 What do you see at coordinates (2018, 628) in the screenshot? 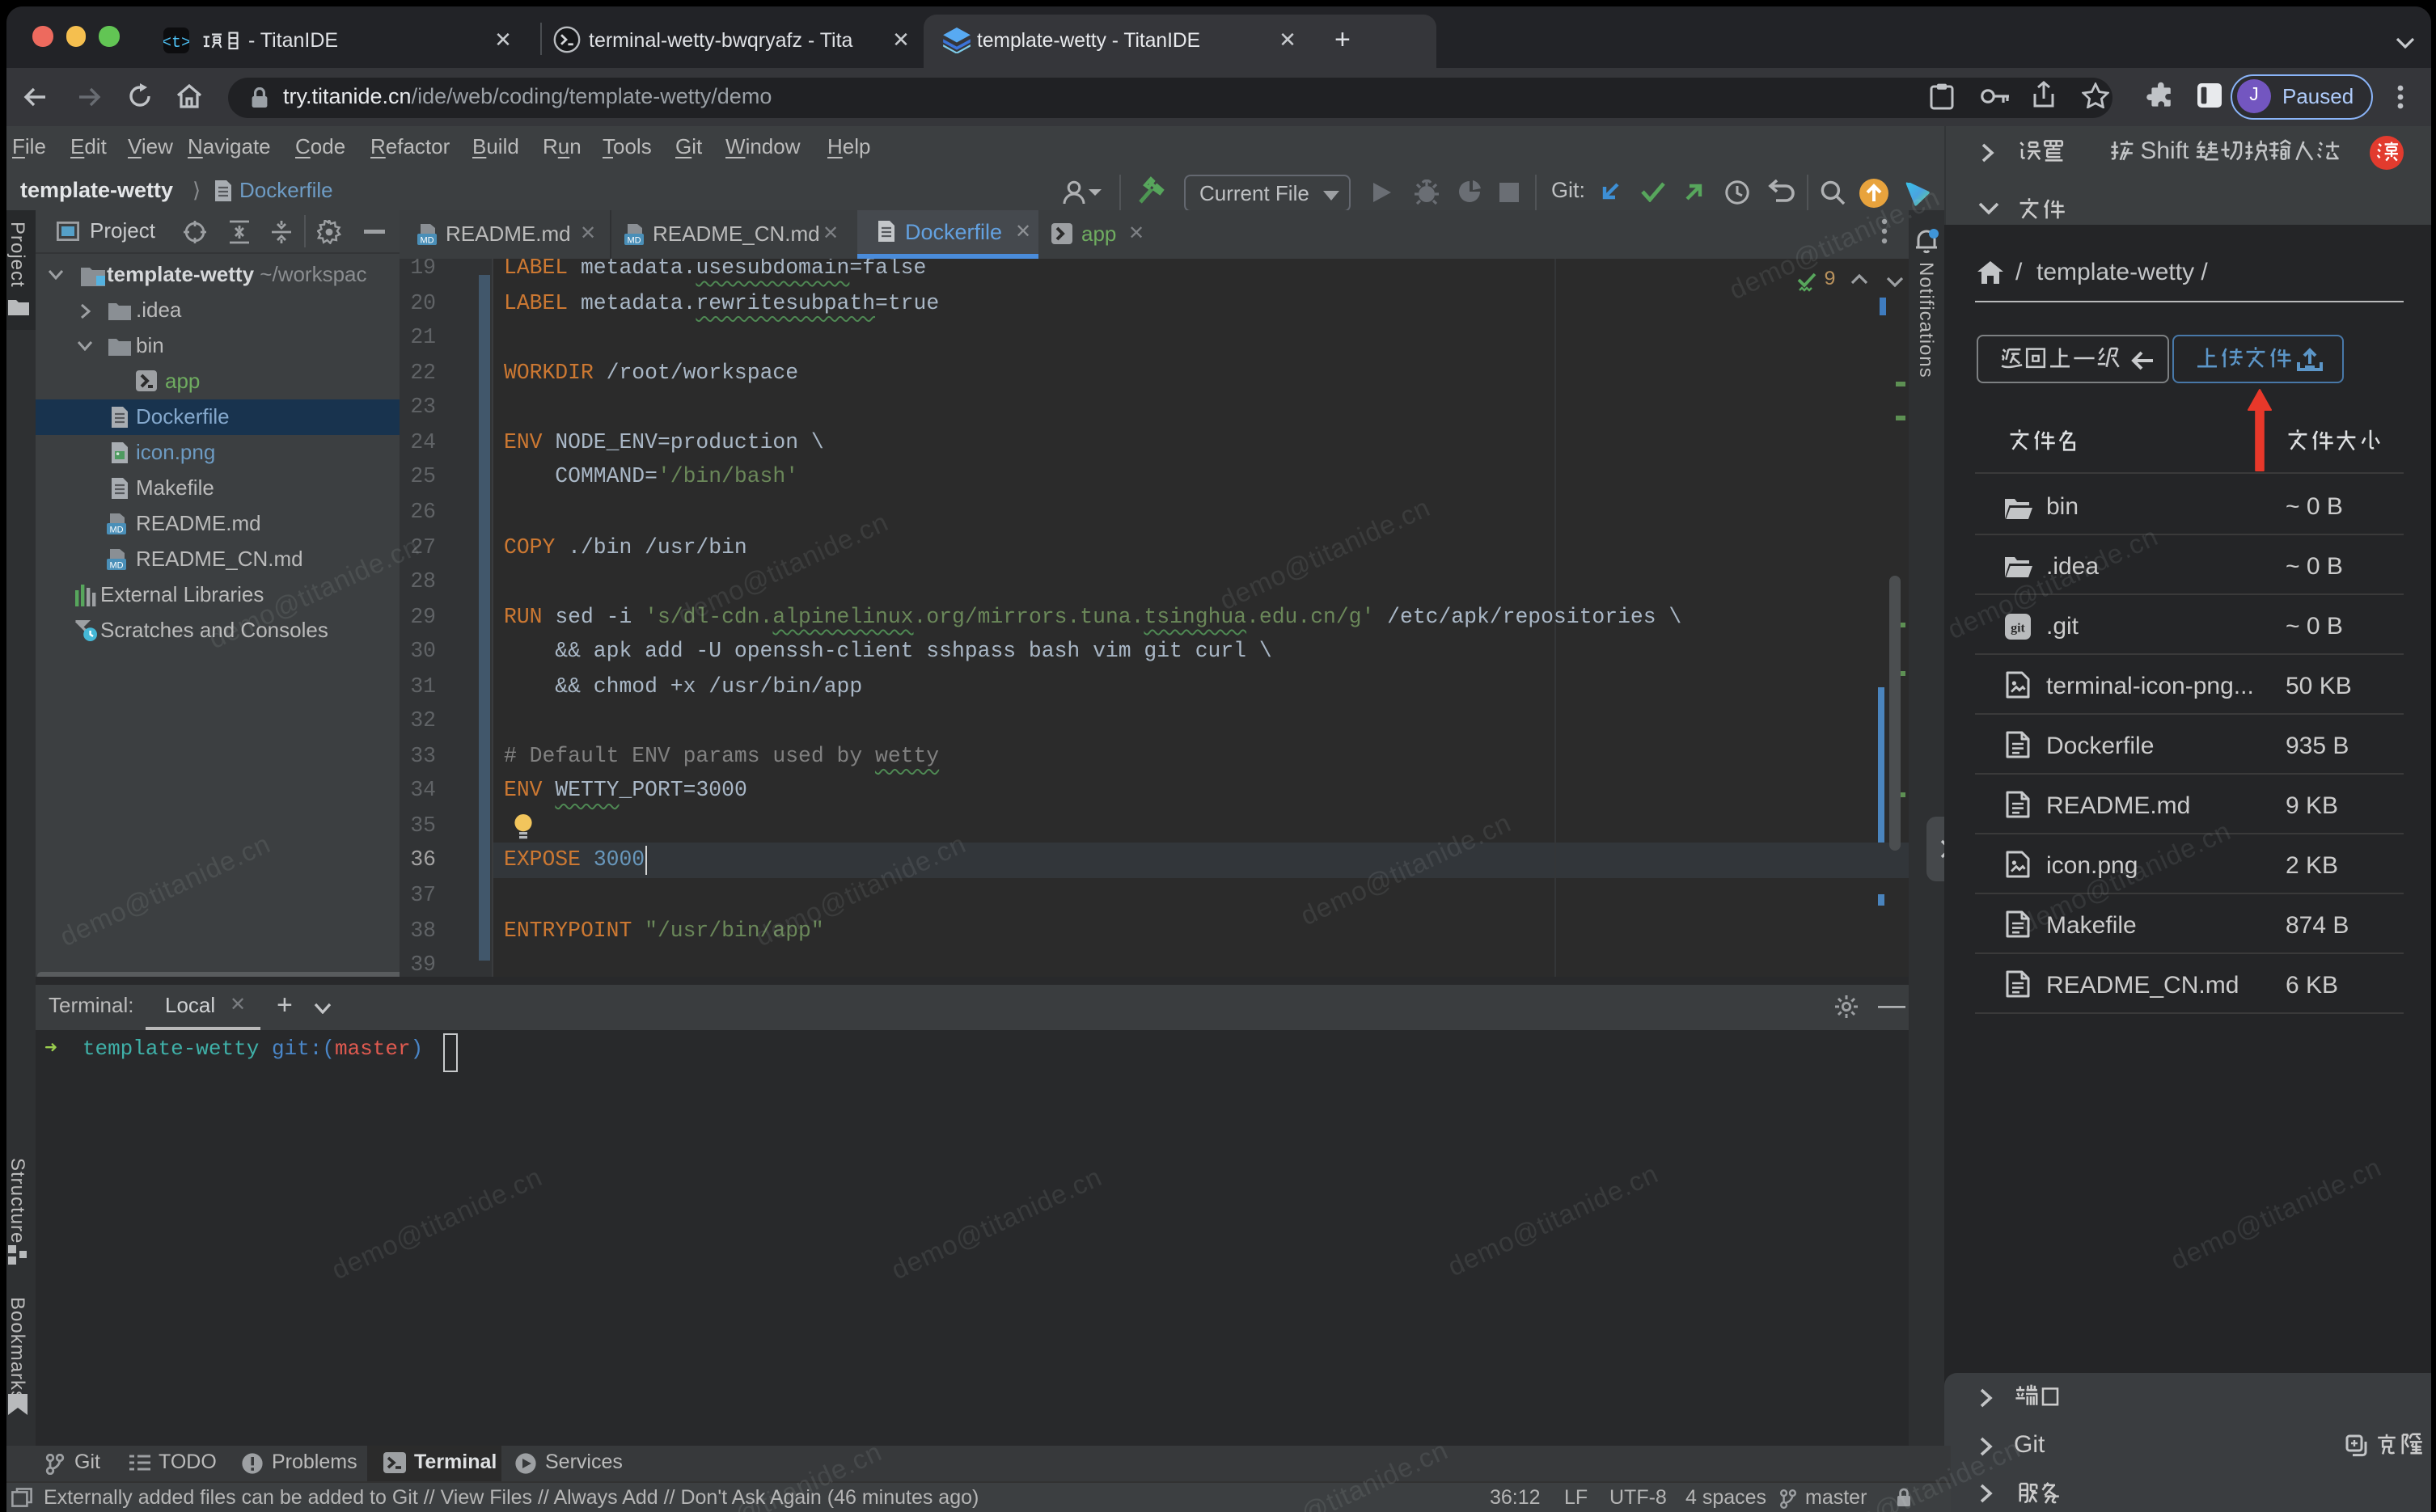
I see `svg-text: git` at bounding box center [2018, 628].